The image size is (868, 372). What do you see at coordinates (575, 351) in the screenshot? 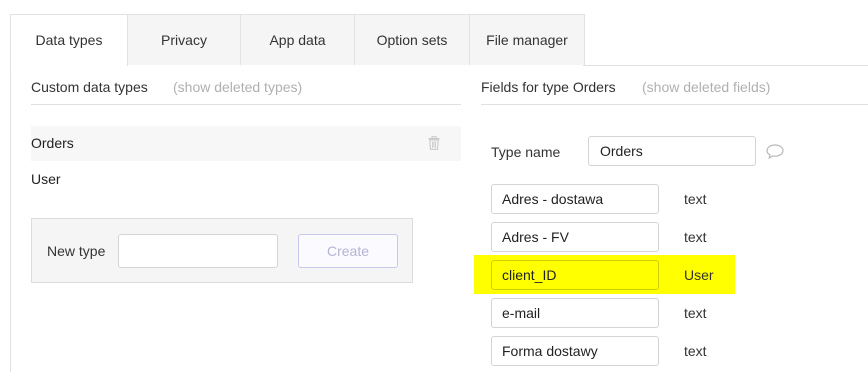
I see `field-name-input: Forma dostawy` at bounding box center [575, 351].